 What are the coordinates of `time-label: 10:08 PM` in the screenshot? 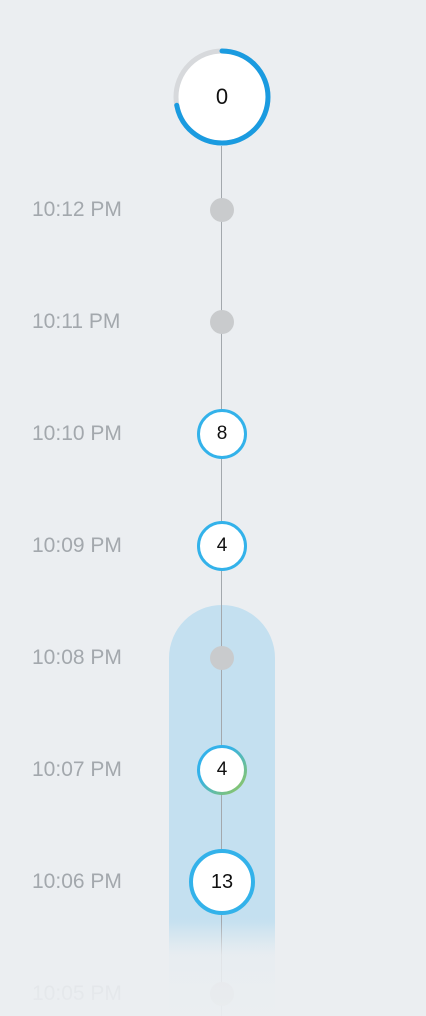 It's located at (77, 657).